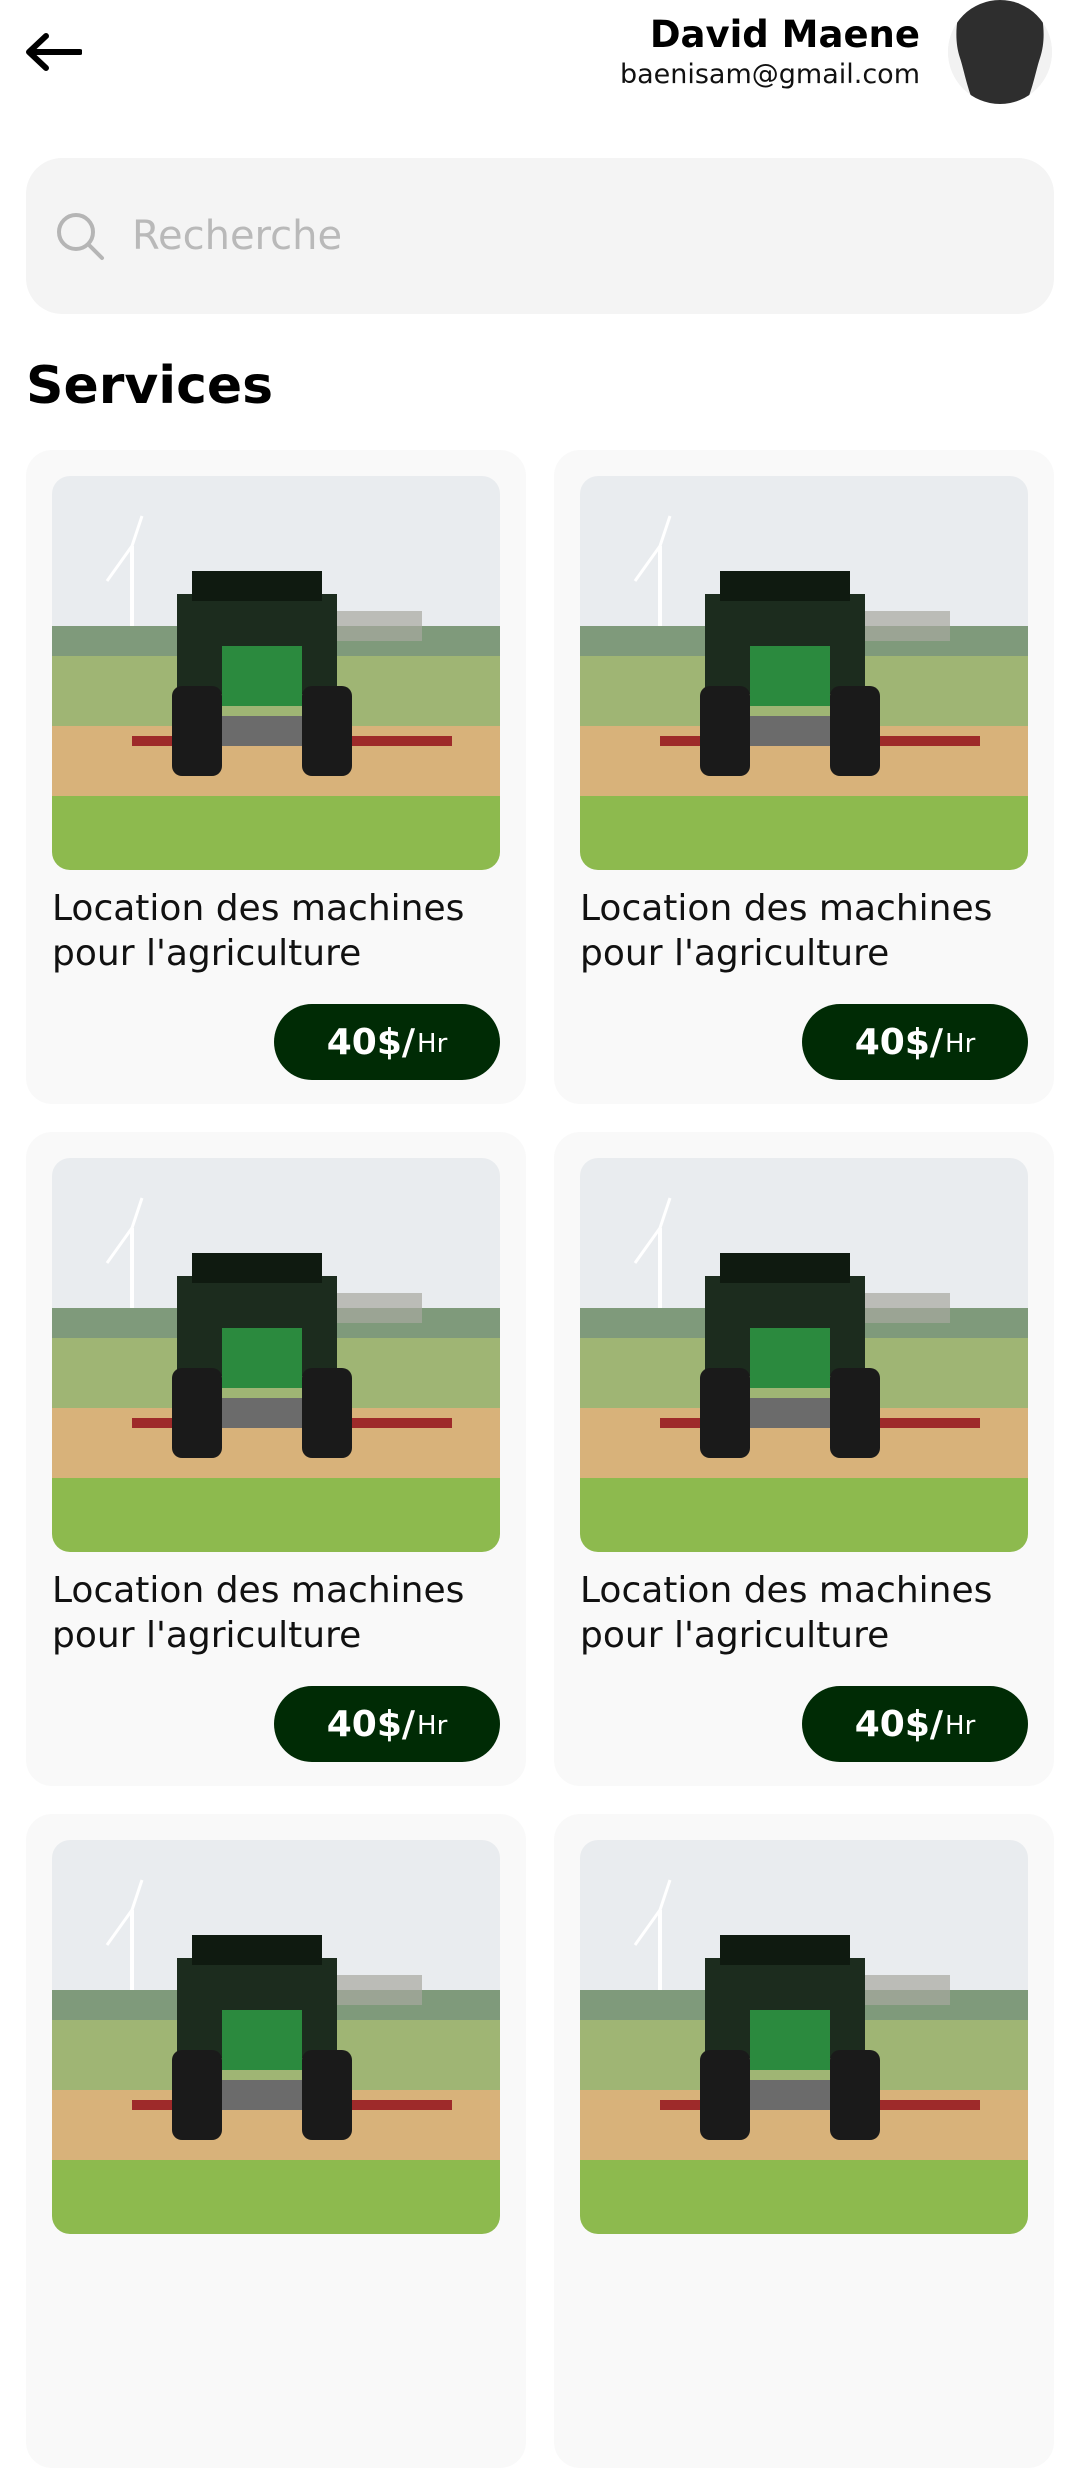 This screenshot has height=2468, width=1080. Describe the element at coordinates (53, 52) in the screenshot. I see `back-arrow-icon` at that location.